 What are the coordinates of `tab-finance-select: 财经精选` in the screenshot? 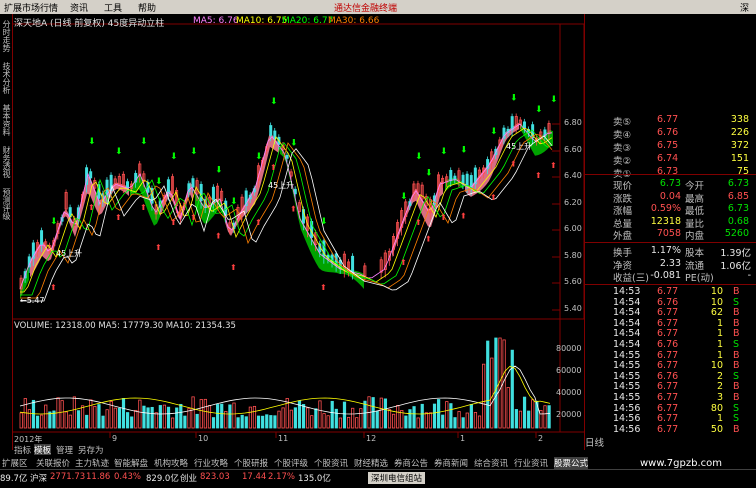 It's located at (371, 463).